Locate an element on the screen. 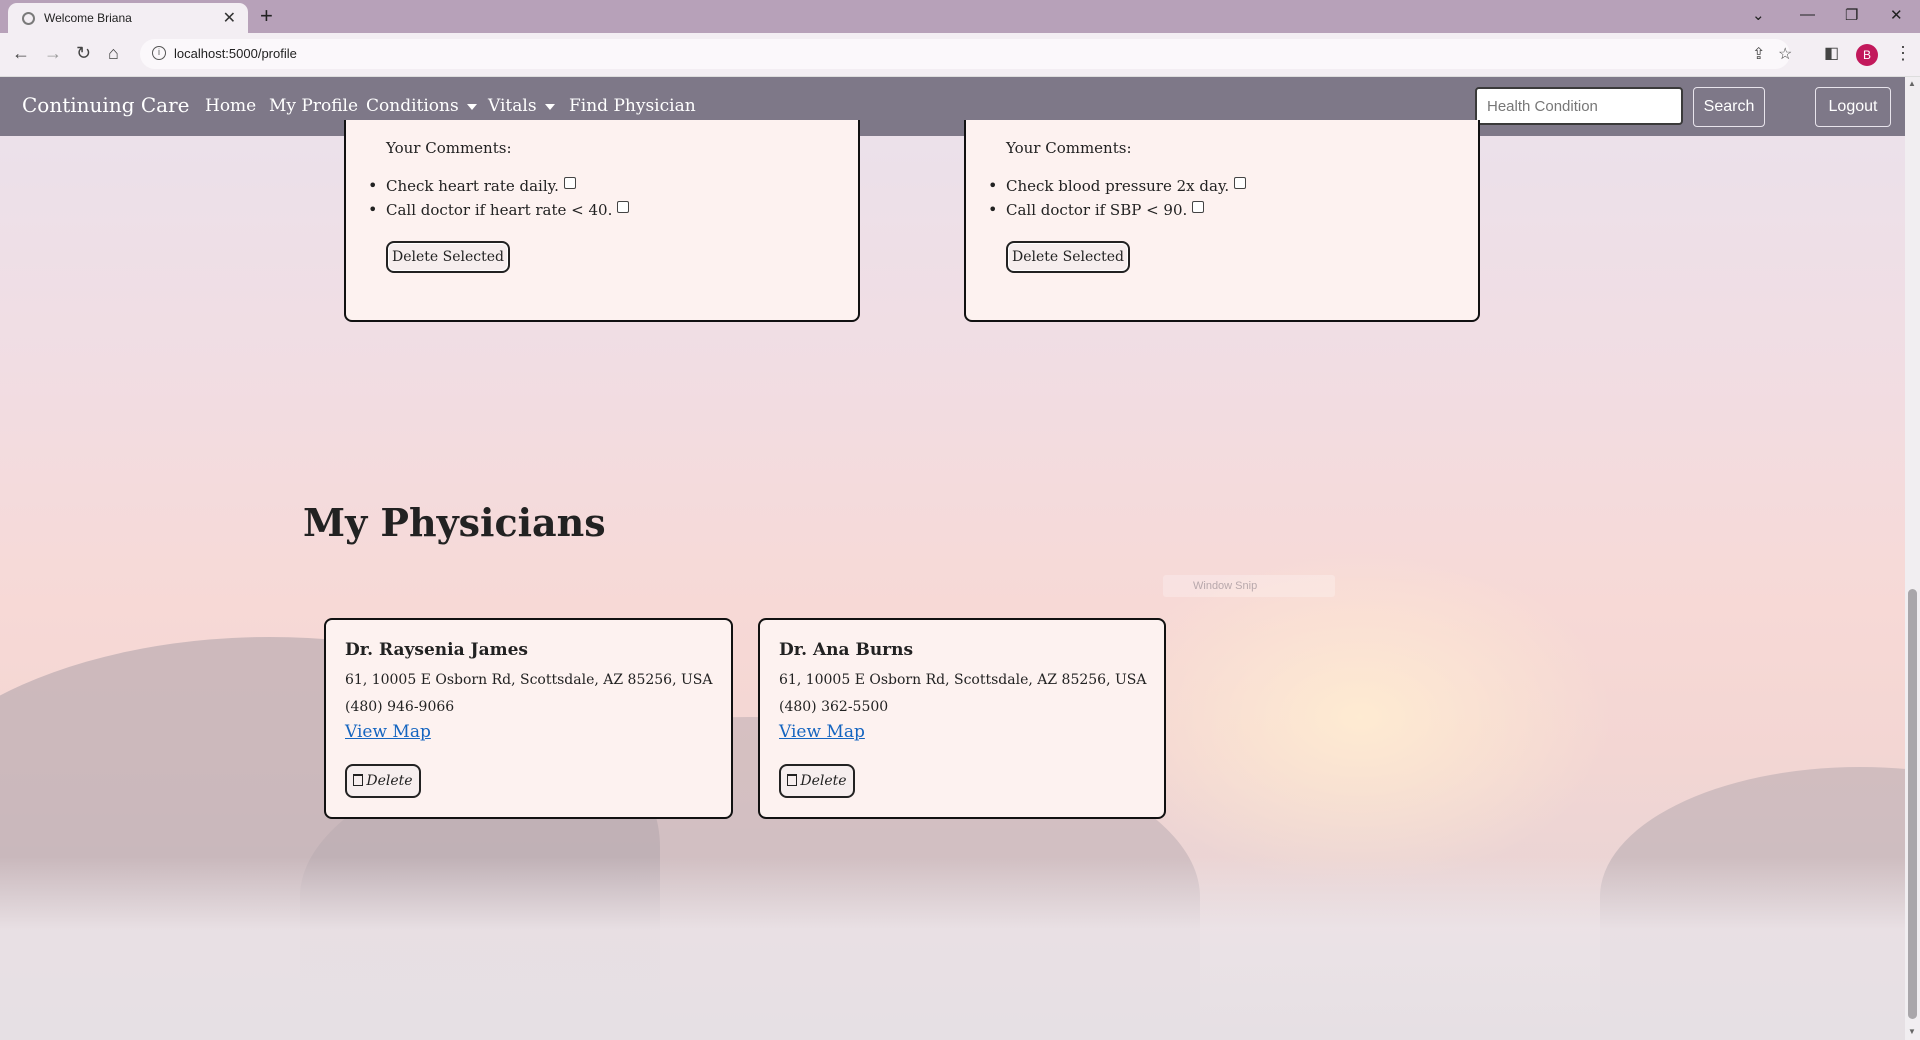  nav-vitals-label: Vitals is located at coordinates (512, 106).